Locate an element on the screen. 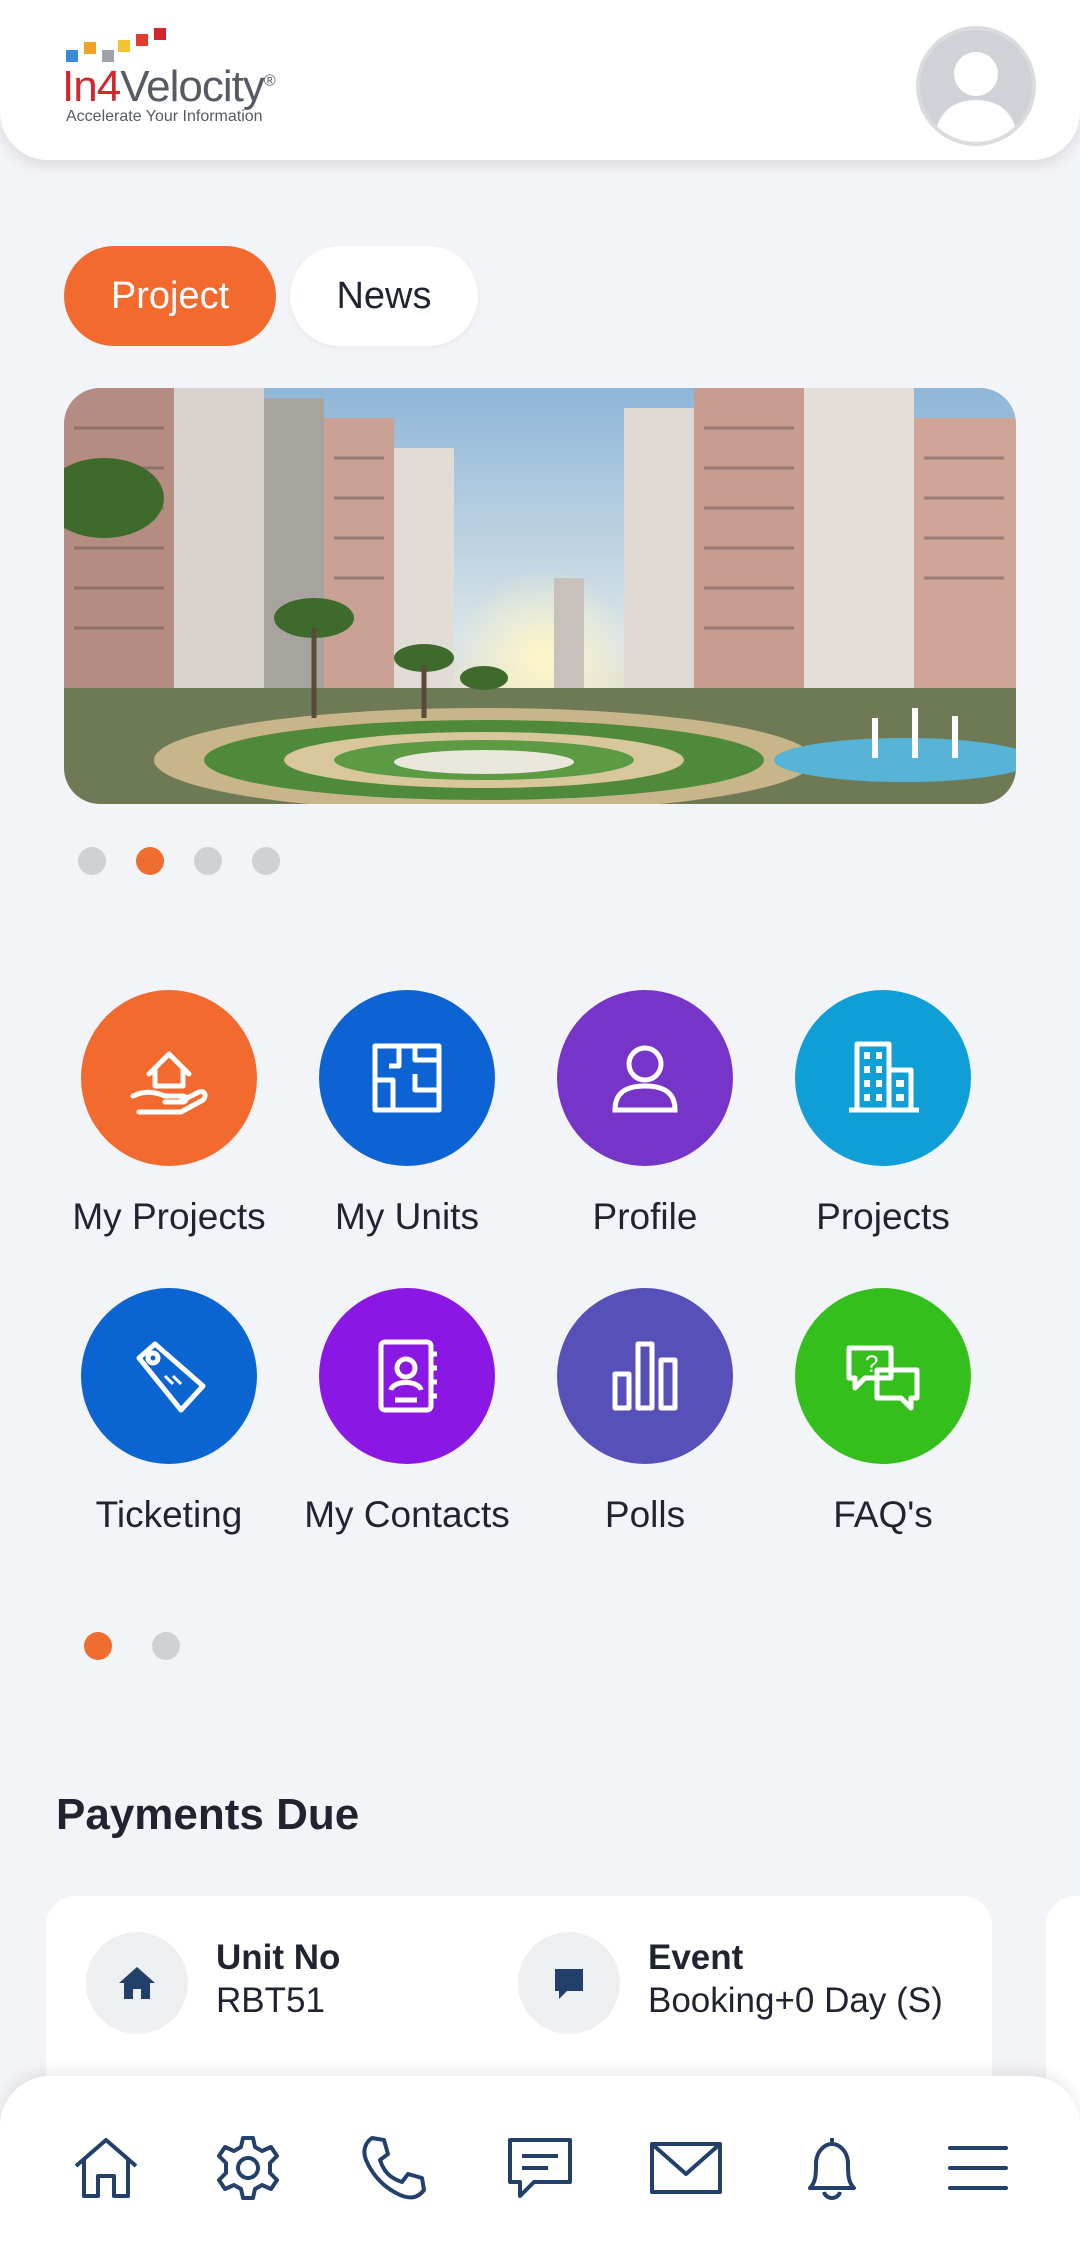  event-field: Event Booking+0 Day (S) is located at coordinates (733, 1983).